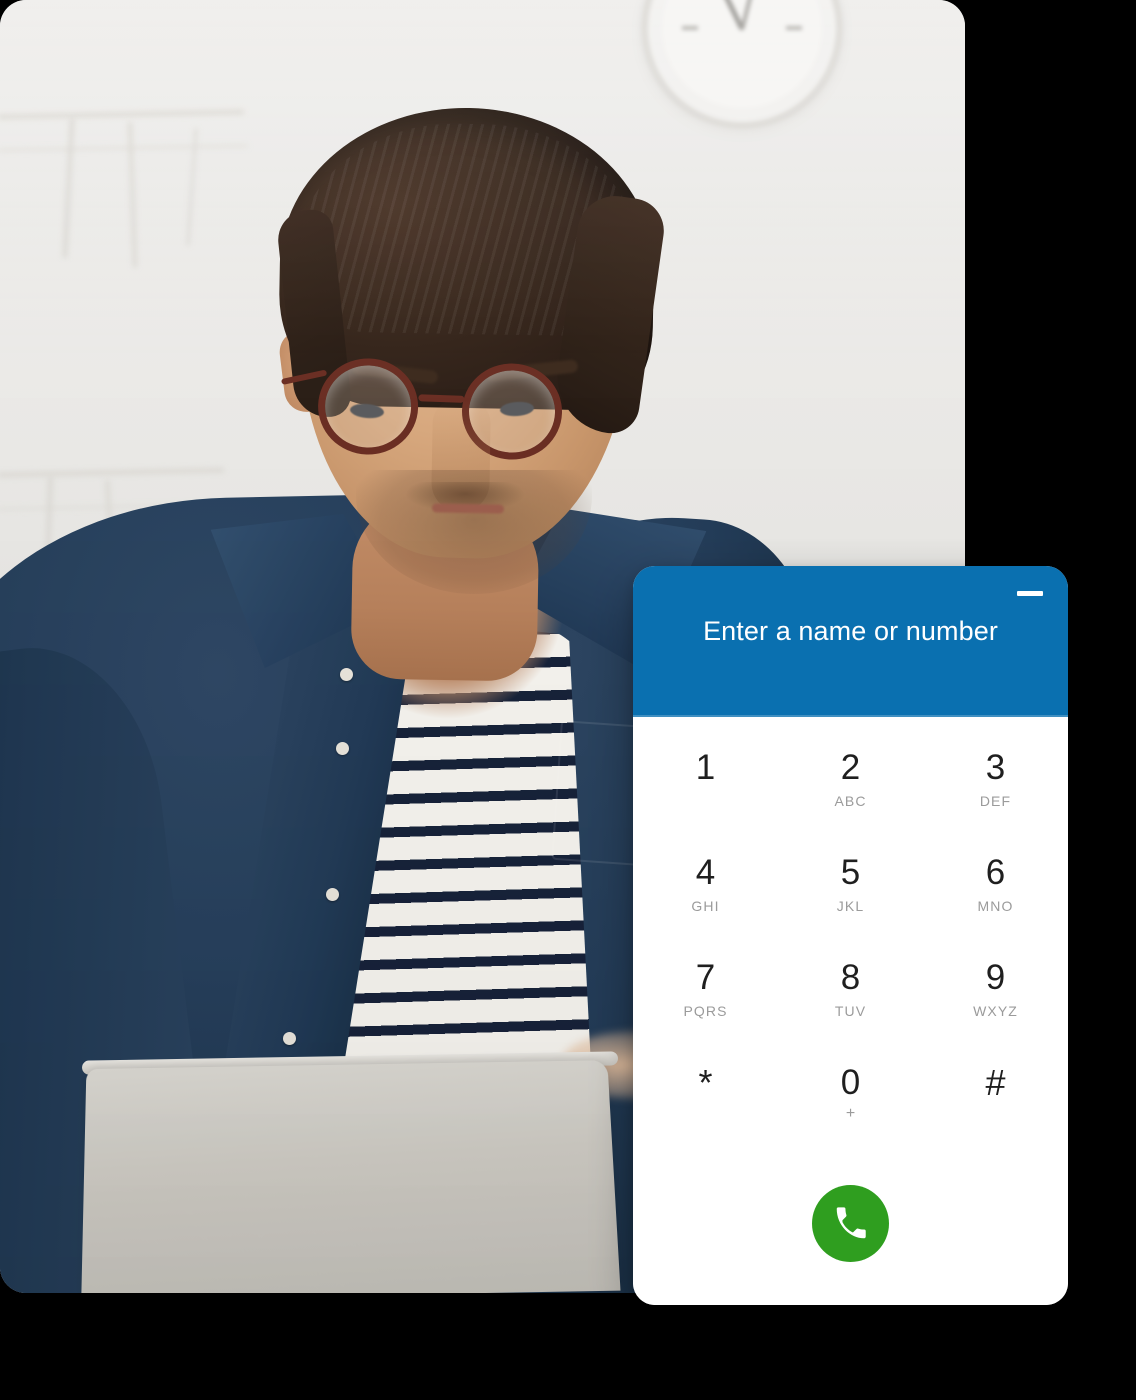 This screenshot has height=1400, width=1136. I want to click on dialpad-key-7: 7 PQRS, so click(705, 1005).